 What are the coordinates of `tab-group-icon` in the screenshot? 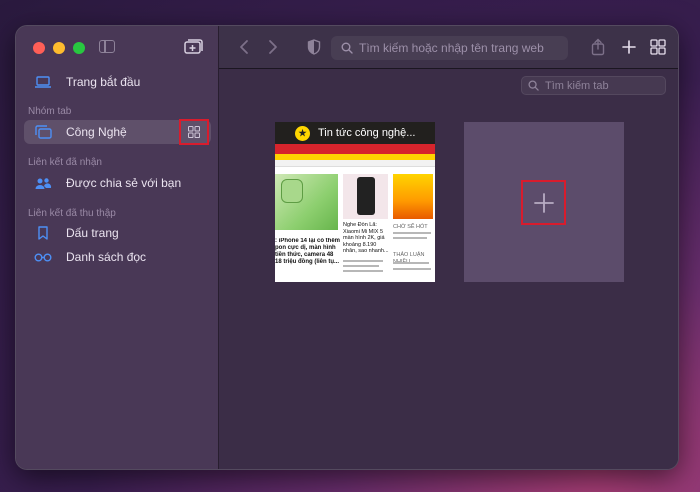 It's located at (43, 132).